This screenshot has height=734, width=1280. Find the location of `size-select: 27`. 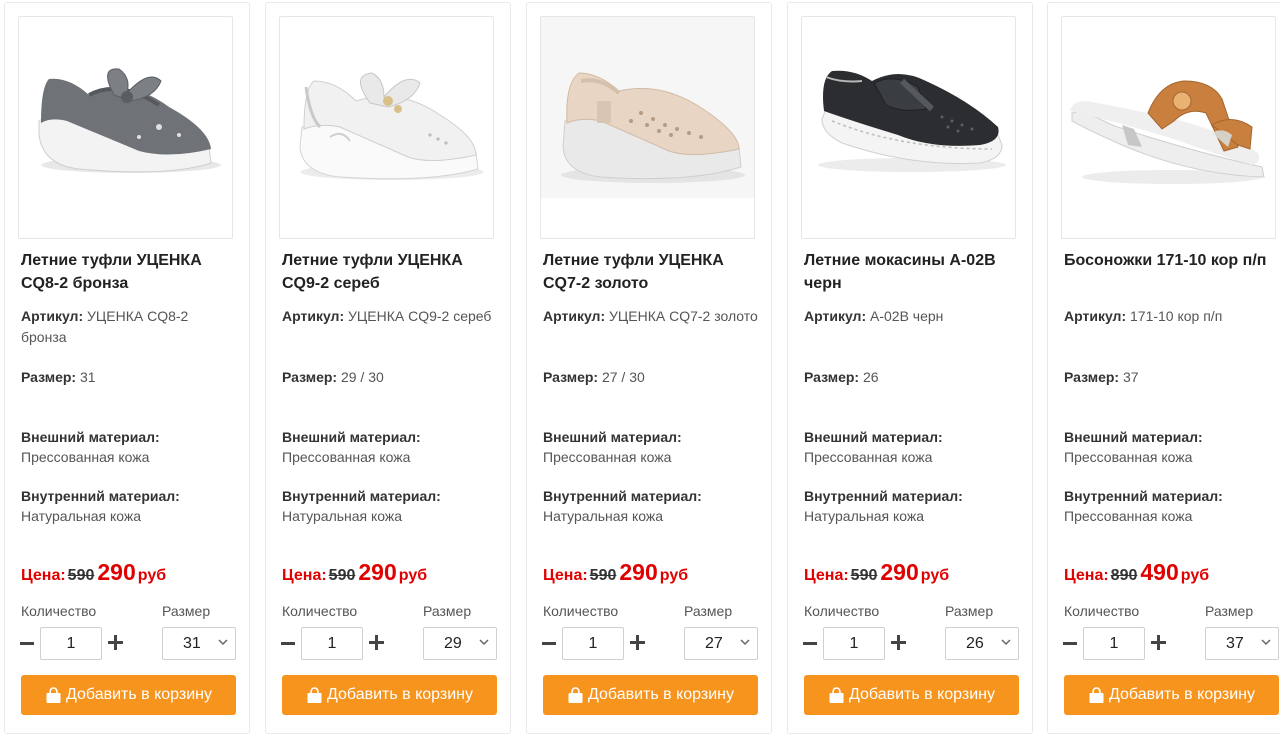

size-select: 27 is located at coordinates (721, 643).